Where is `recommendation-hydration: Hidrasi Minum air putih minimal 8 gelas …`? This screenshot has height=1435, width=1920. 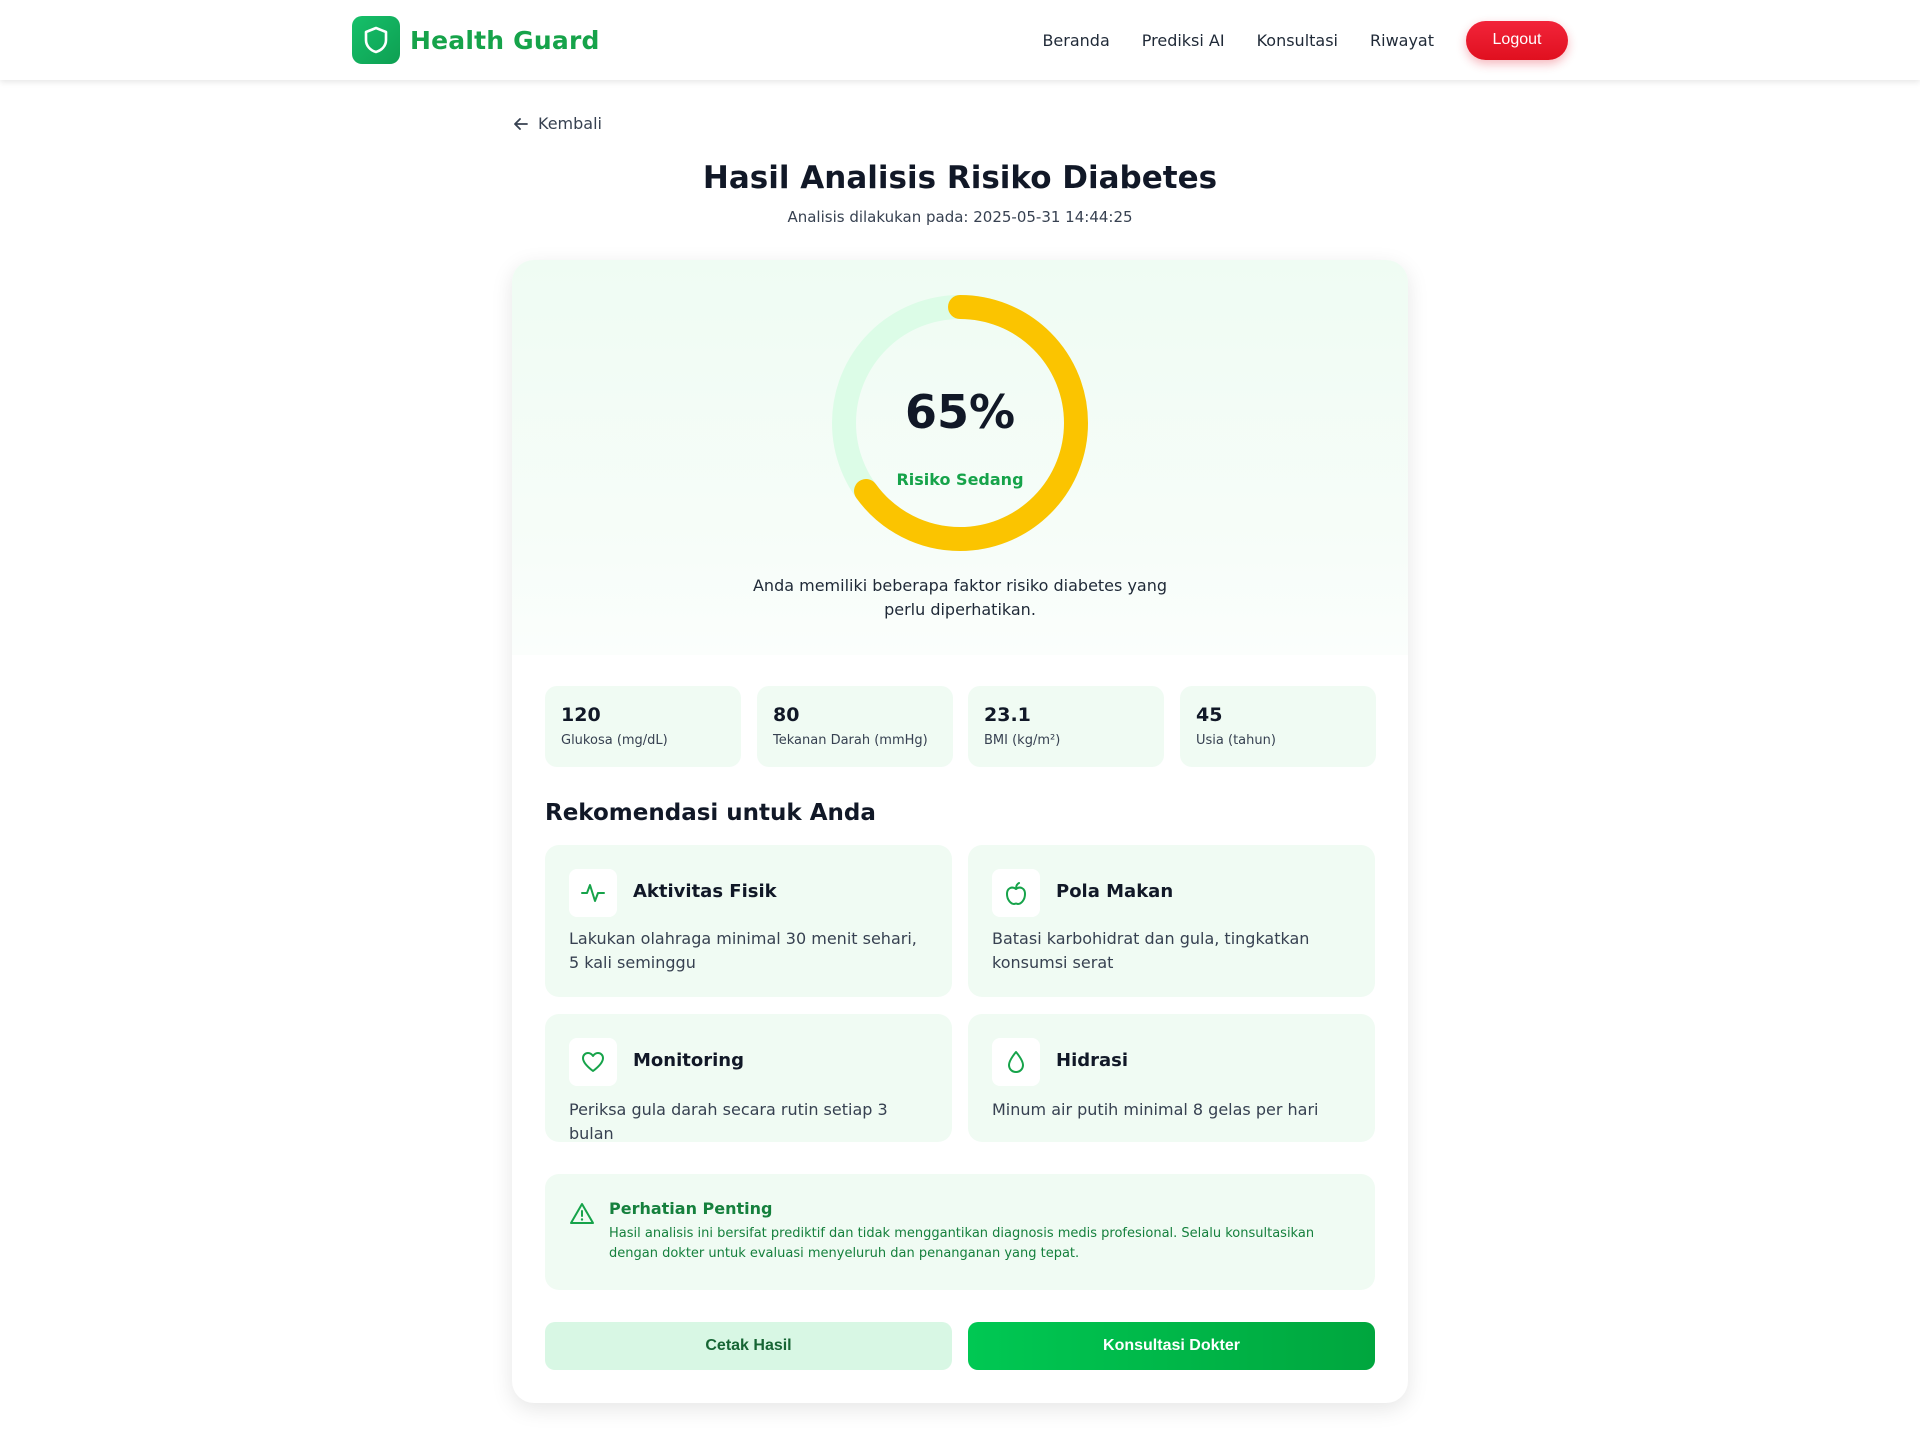
recommendation-hydration: Hidrasi Minum air putih minimal 8 gelas … is located at coordinates (1171, 1078).